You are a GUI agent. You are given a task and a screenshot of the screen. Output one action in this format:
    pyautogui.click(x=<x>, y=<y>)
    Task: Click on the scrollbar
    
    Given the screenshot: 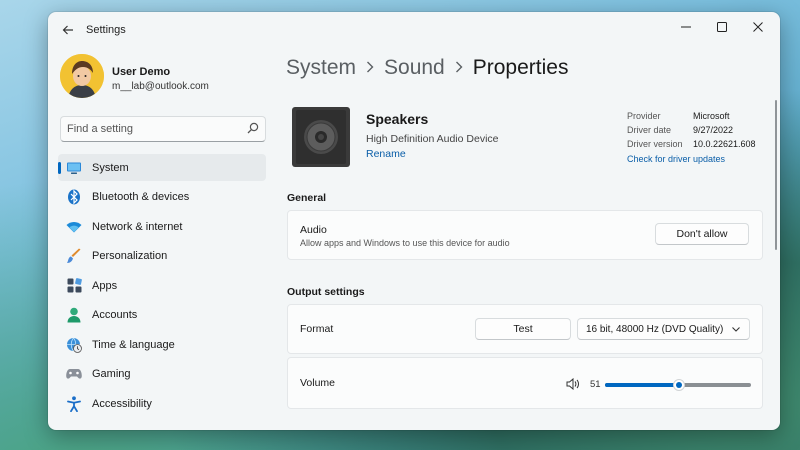 What is the action you would take?
    pyautogui.click(x=776, y=175)
    